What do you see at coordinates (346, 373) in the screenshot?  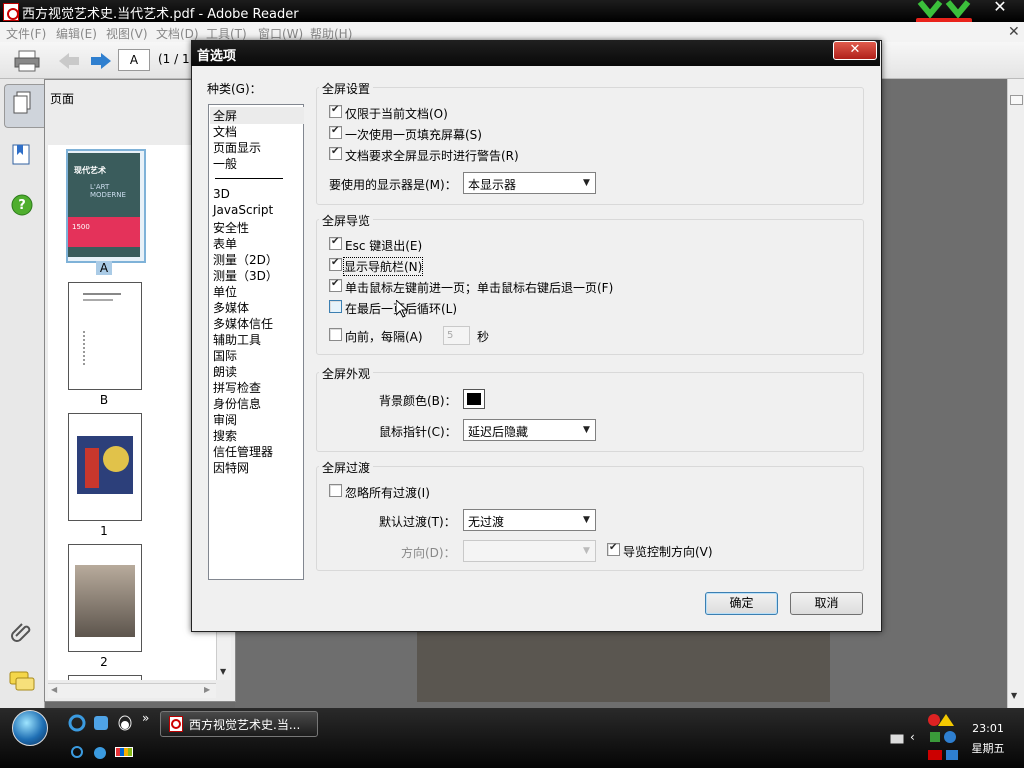 I see `group-title: 全屏外观` at bounding box center [346, 373].